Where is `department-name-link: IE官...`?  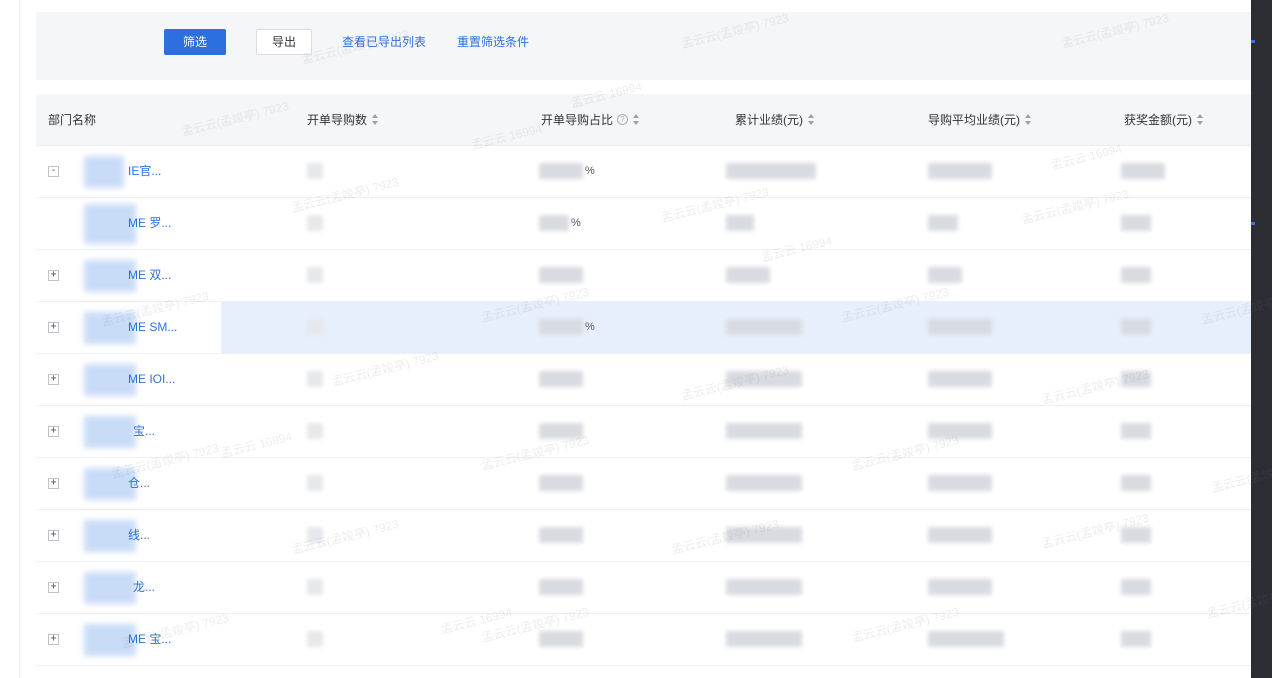
department-name-link: IE官... is located at coordinates (144, 171).